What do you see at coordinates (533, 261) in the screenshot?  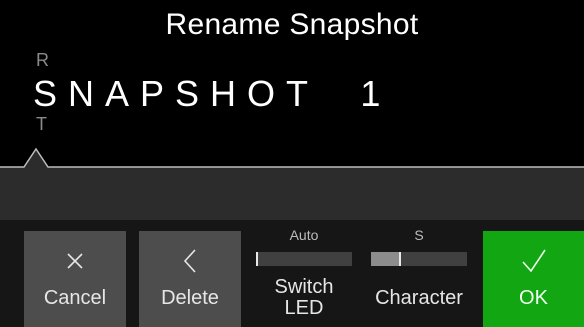 I see `checkmark-icon` at bounding box center [533, 261].